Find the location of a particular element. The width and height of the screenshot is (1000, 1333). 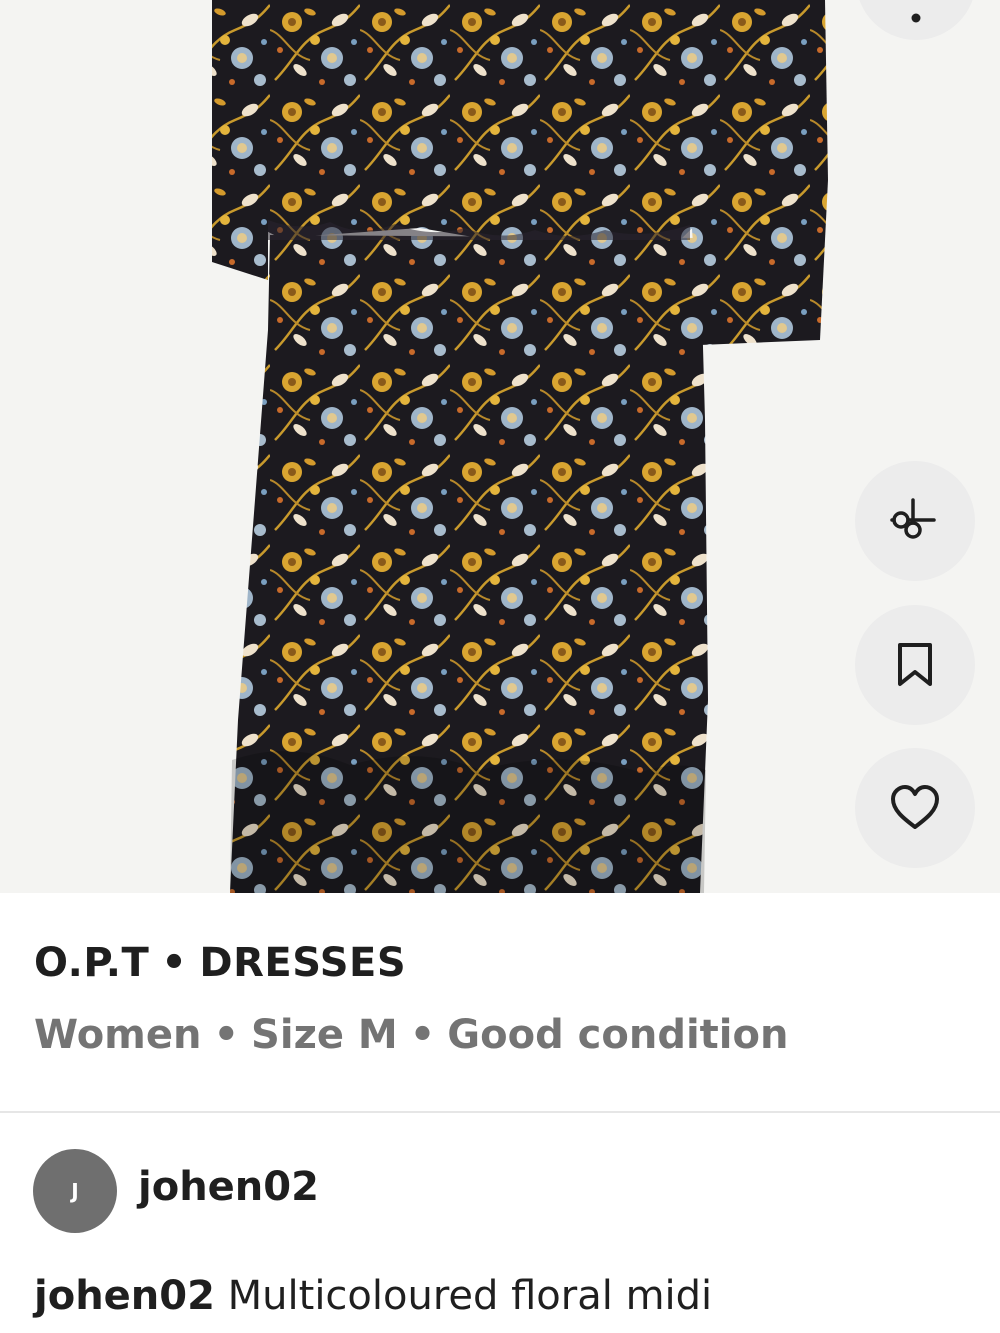

item-description: johen02 Multicoloured floral midi is located at coordinates (373, 1296).